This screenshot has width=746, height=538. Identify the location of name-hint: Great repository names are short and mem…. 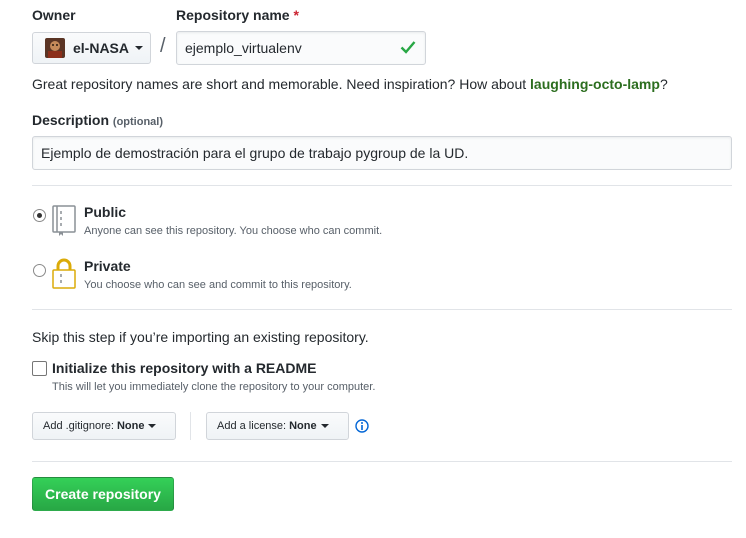
(350, 84).